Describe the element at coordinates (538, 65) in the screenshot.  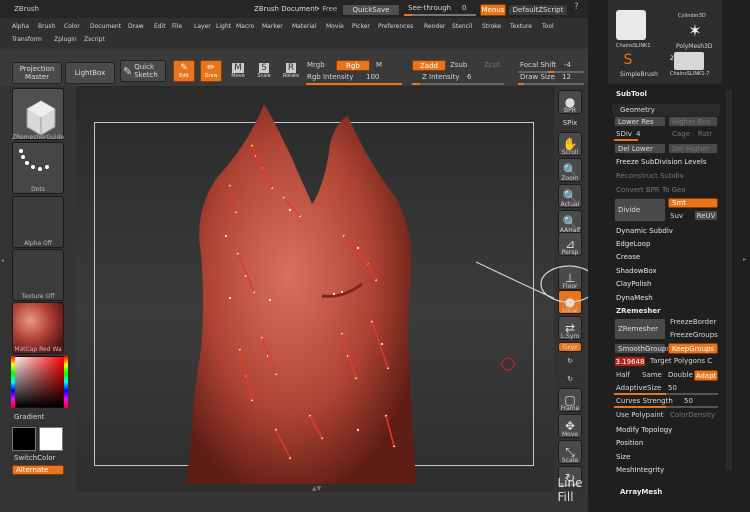
I see `focal-shift-label: Focal Shift` at that location.